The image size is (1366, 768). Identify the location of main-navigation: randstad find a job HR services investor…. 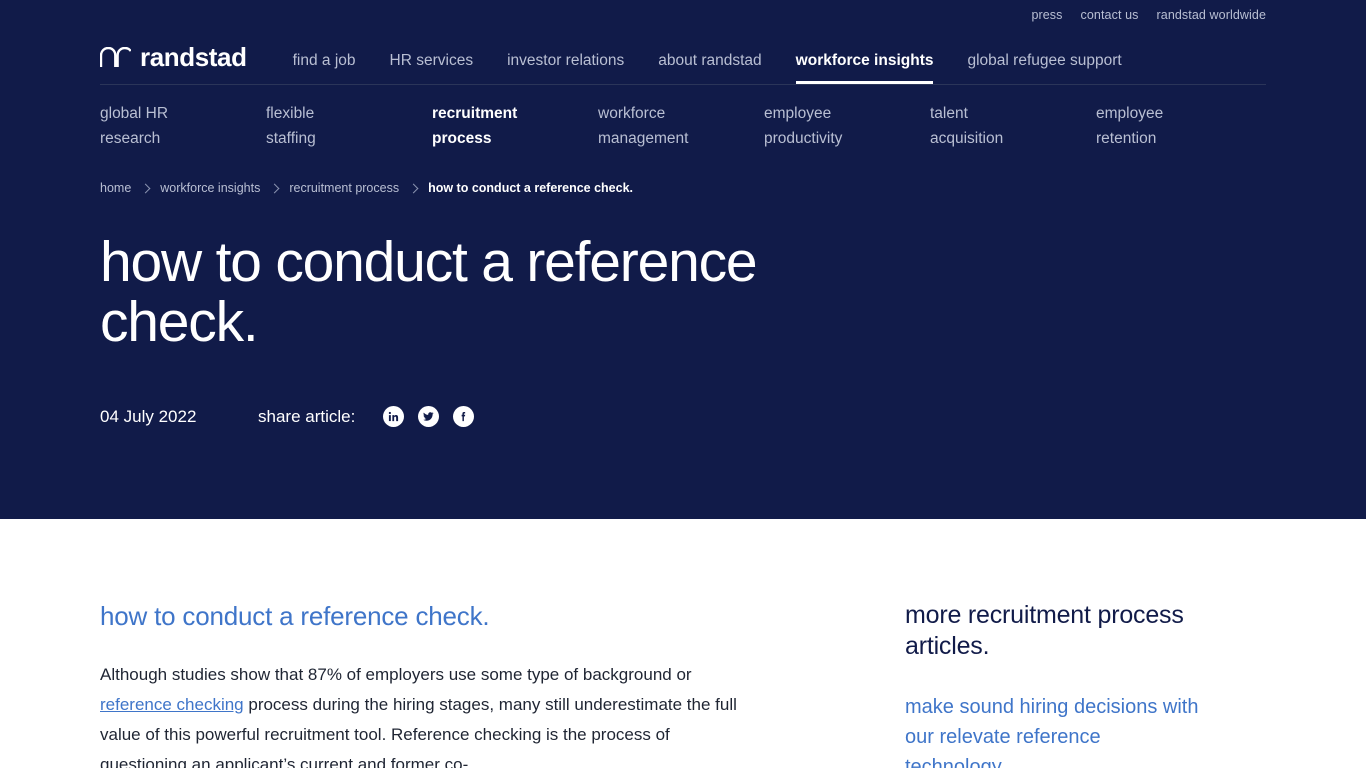
(682, 55).